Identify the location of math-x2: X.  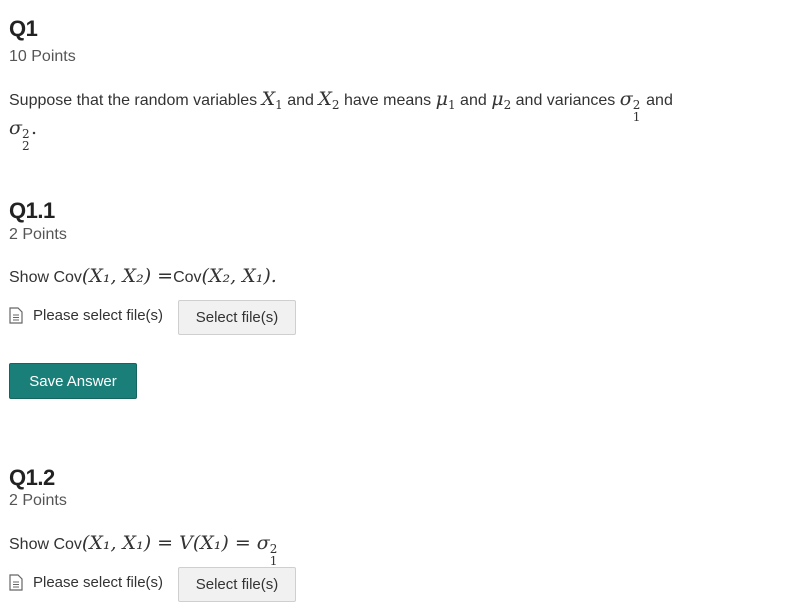
(325, 99).